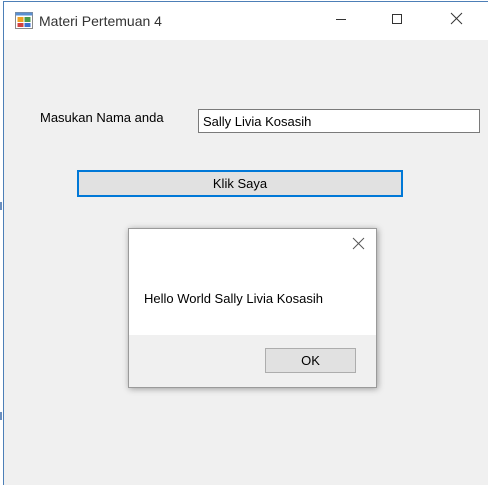 Image resolution: width=490 pixels, height=485 pixels. Describe the element at coordinates (233, 298) in the screenshot. I see `dialog-message: Hello World Sally Livia Kosasih` at that location.